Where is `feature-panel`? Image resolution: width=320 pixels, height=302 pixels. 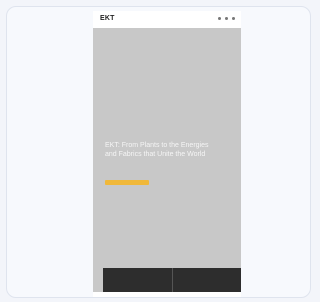 feature-panel is located at coordinates (172, 280).